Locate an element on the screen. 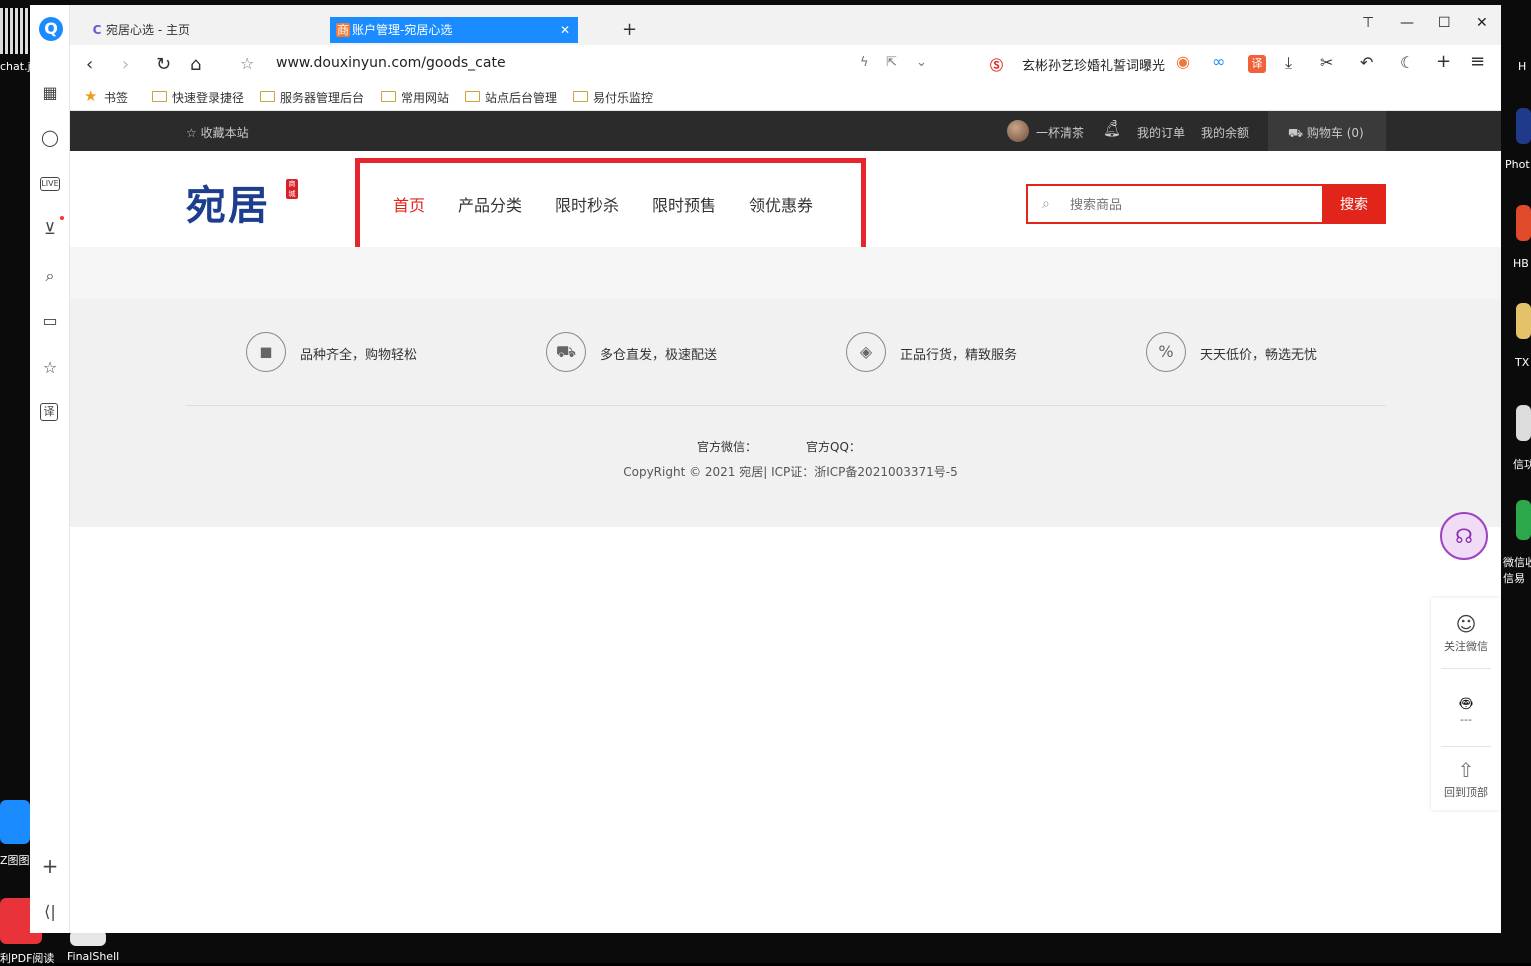 This screenshot has height=966, width=1531. nav-presale: 限时预售 is located at coordinates (684, 204).